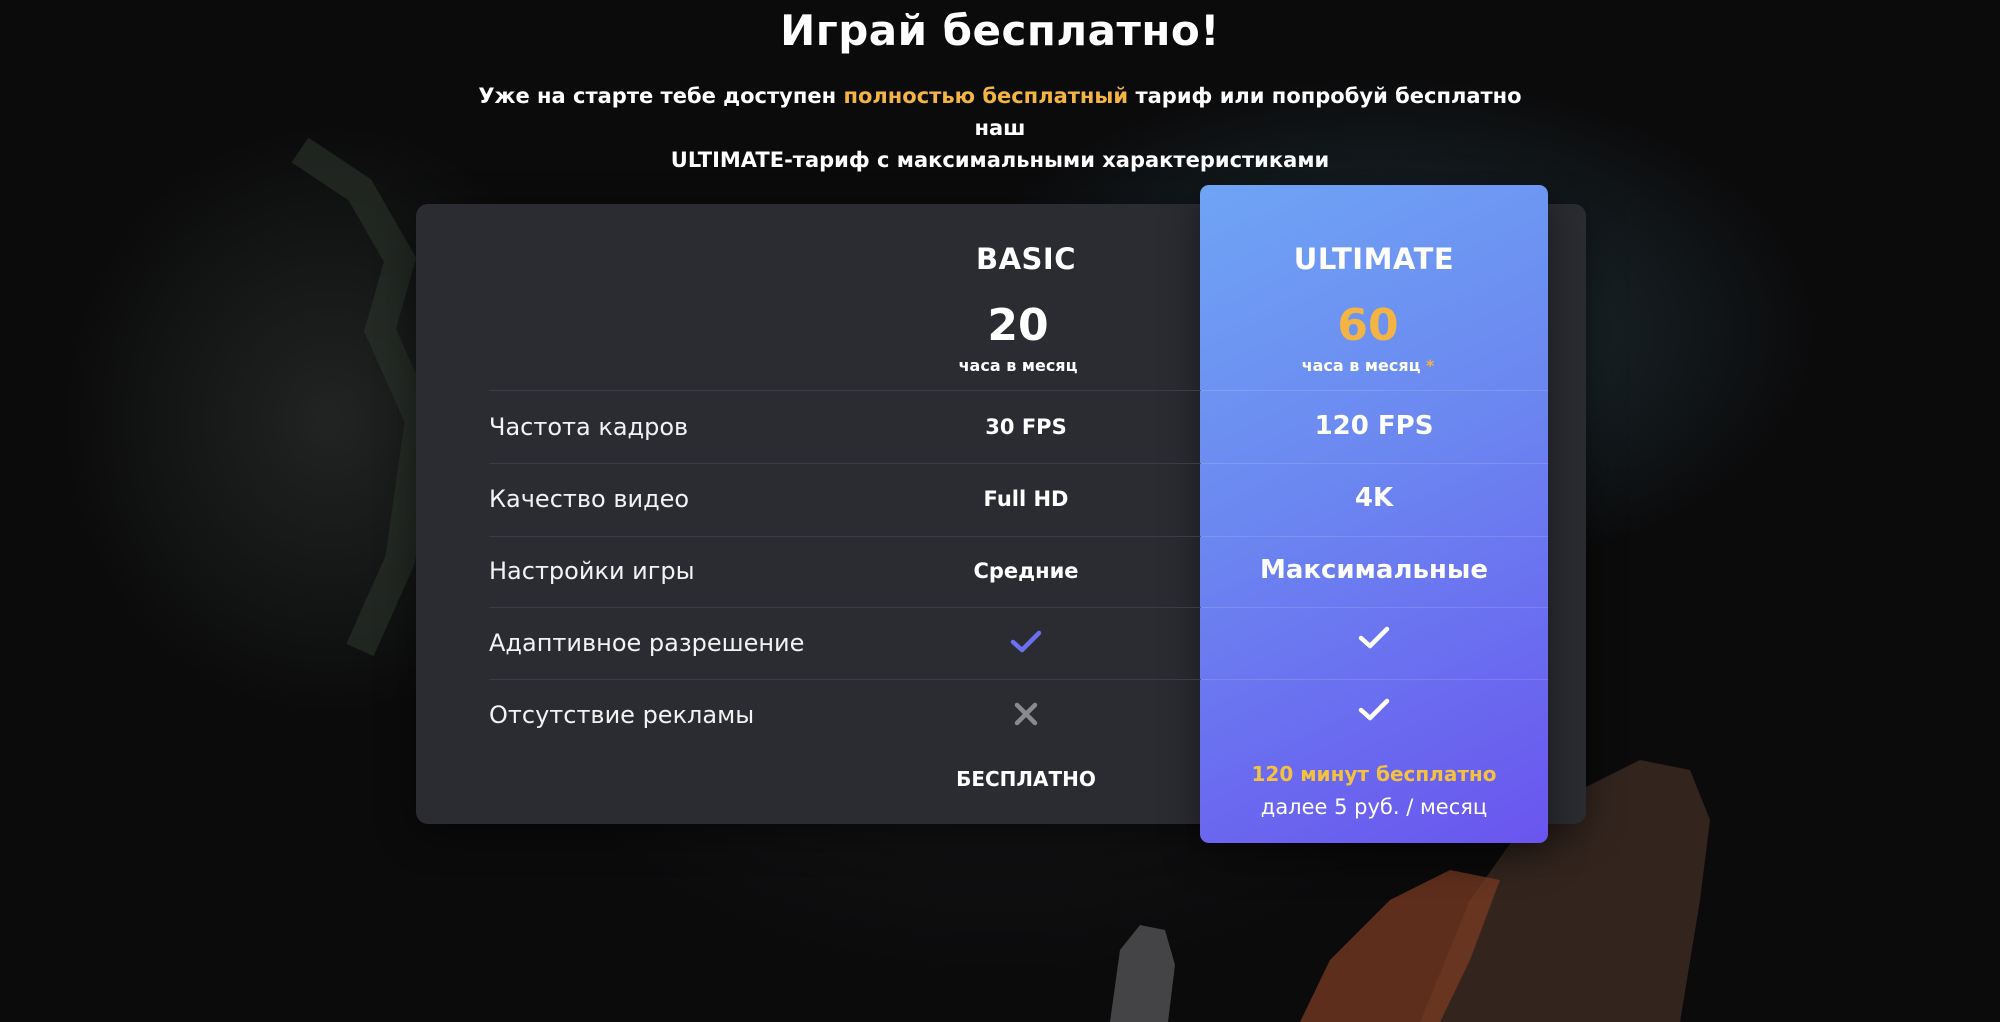 The image size is (2000, 1022). I want to click on basic-frame-rate-value: 30 FPS, so click(1026, 427).